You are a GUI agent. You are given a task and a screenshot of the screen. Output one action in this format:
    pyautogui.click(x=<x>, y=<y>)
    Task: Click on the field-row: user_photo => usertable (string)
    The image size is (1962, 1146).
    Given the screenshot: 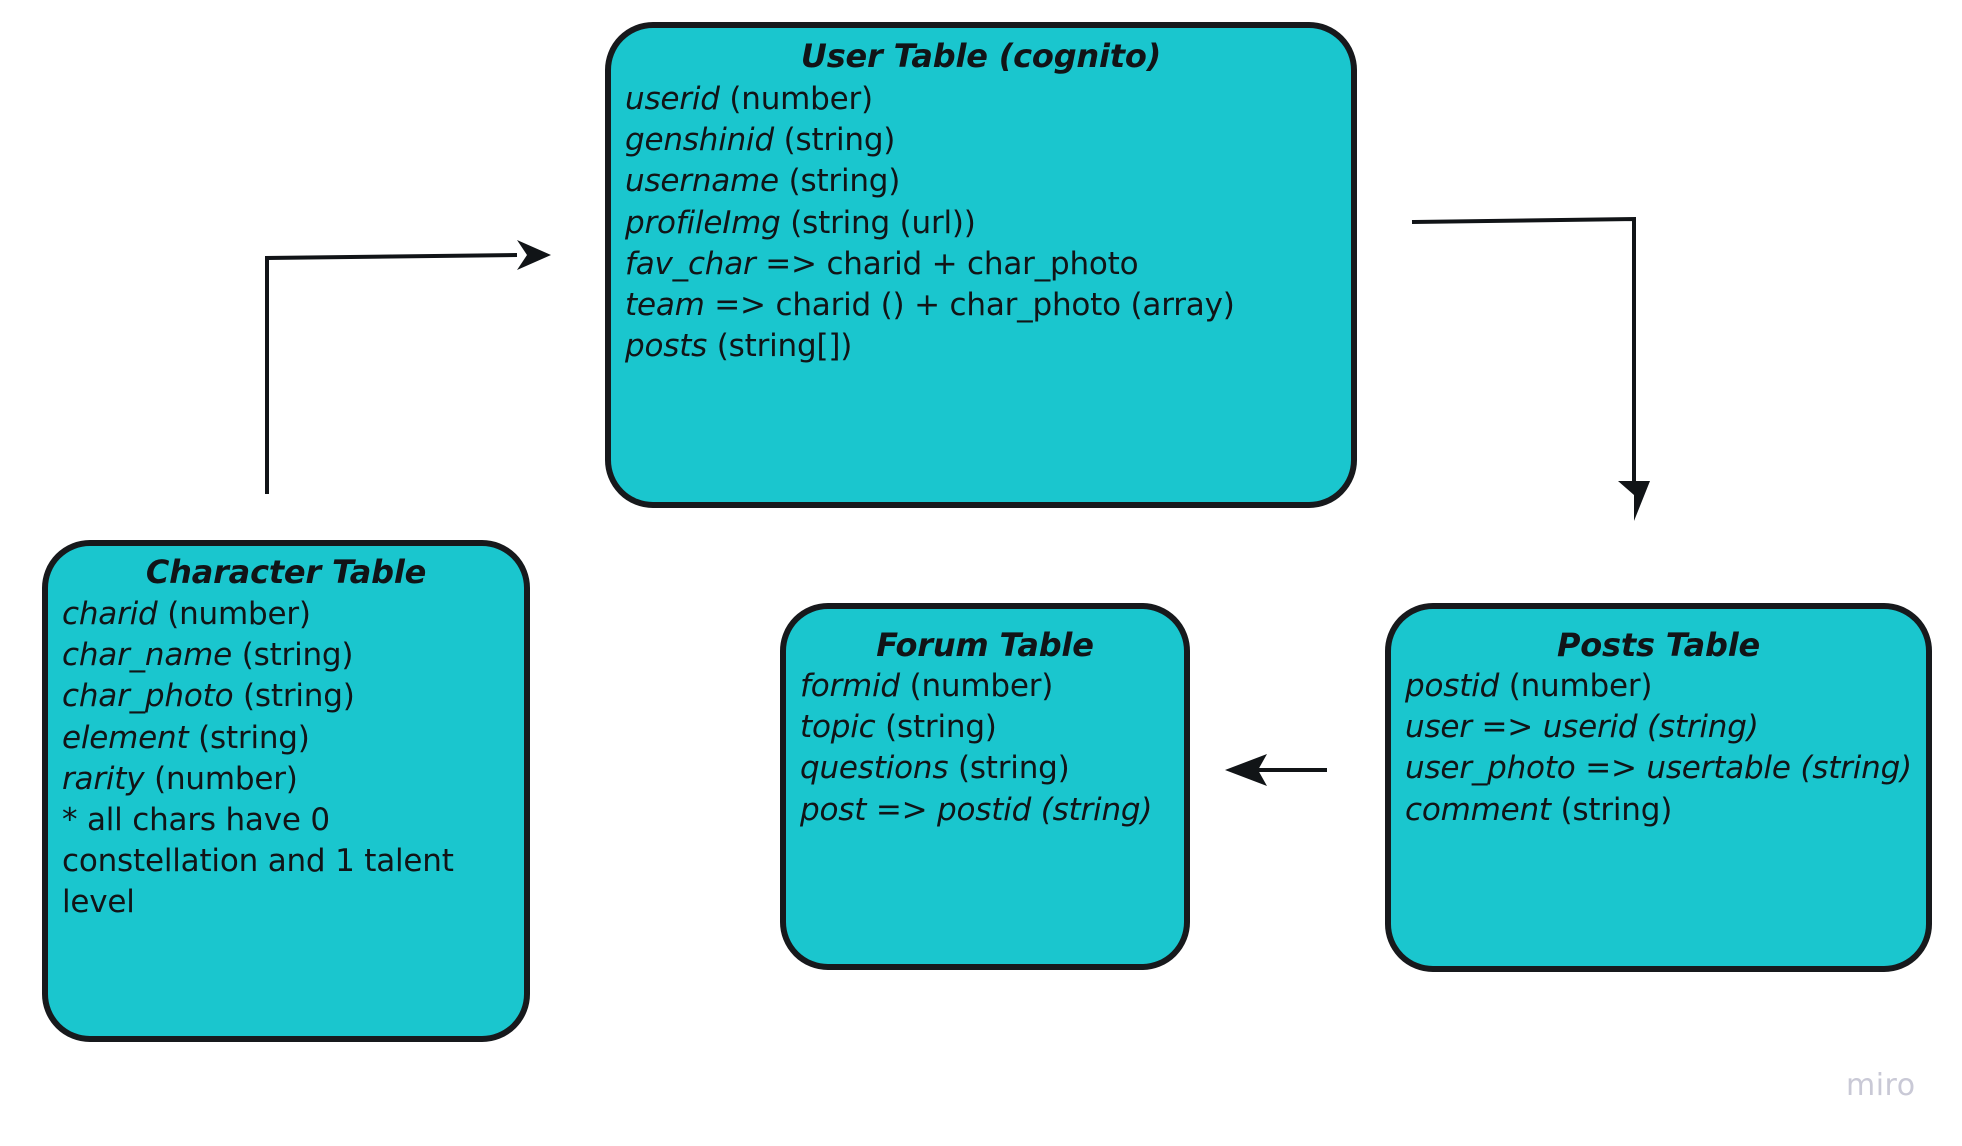 What is the action you would take?
    pyautogui.click(x=1658, y=768)
    